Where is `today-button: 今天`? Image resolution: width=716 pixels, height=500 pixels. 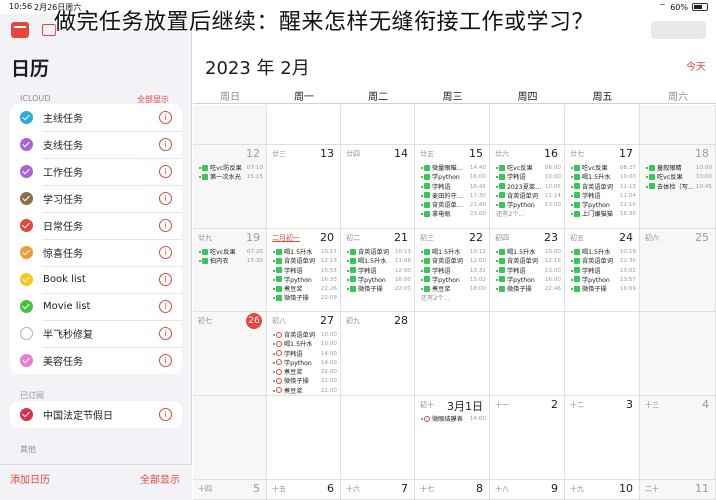
today-button: 今天 is located at coordinates (696, 65).